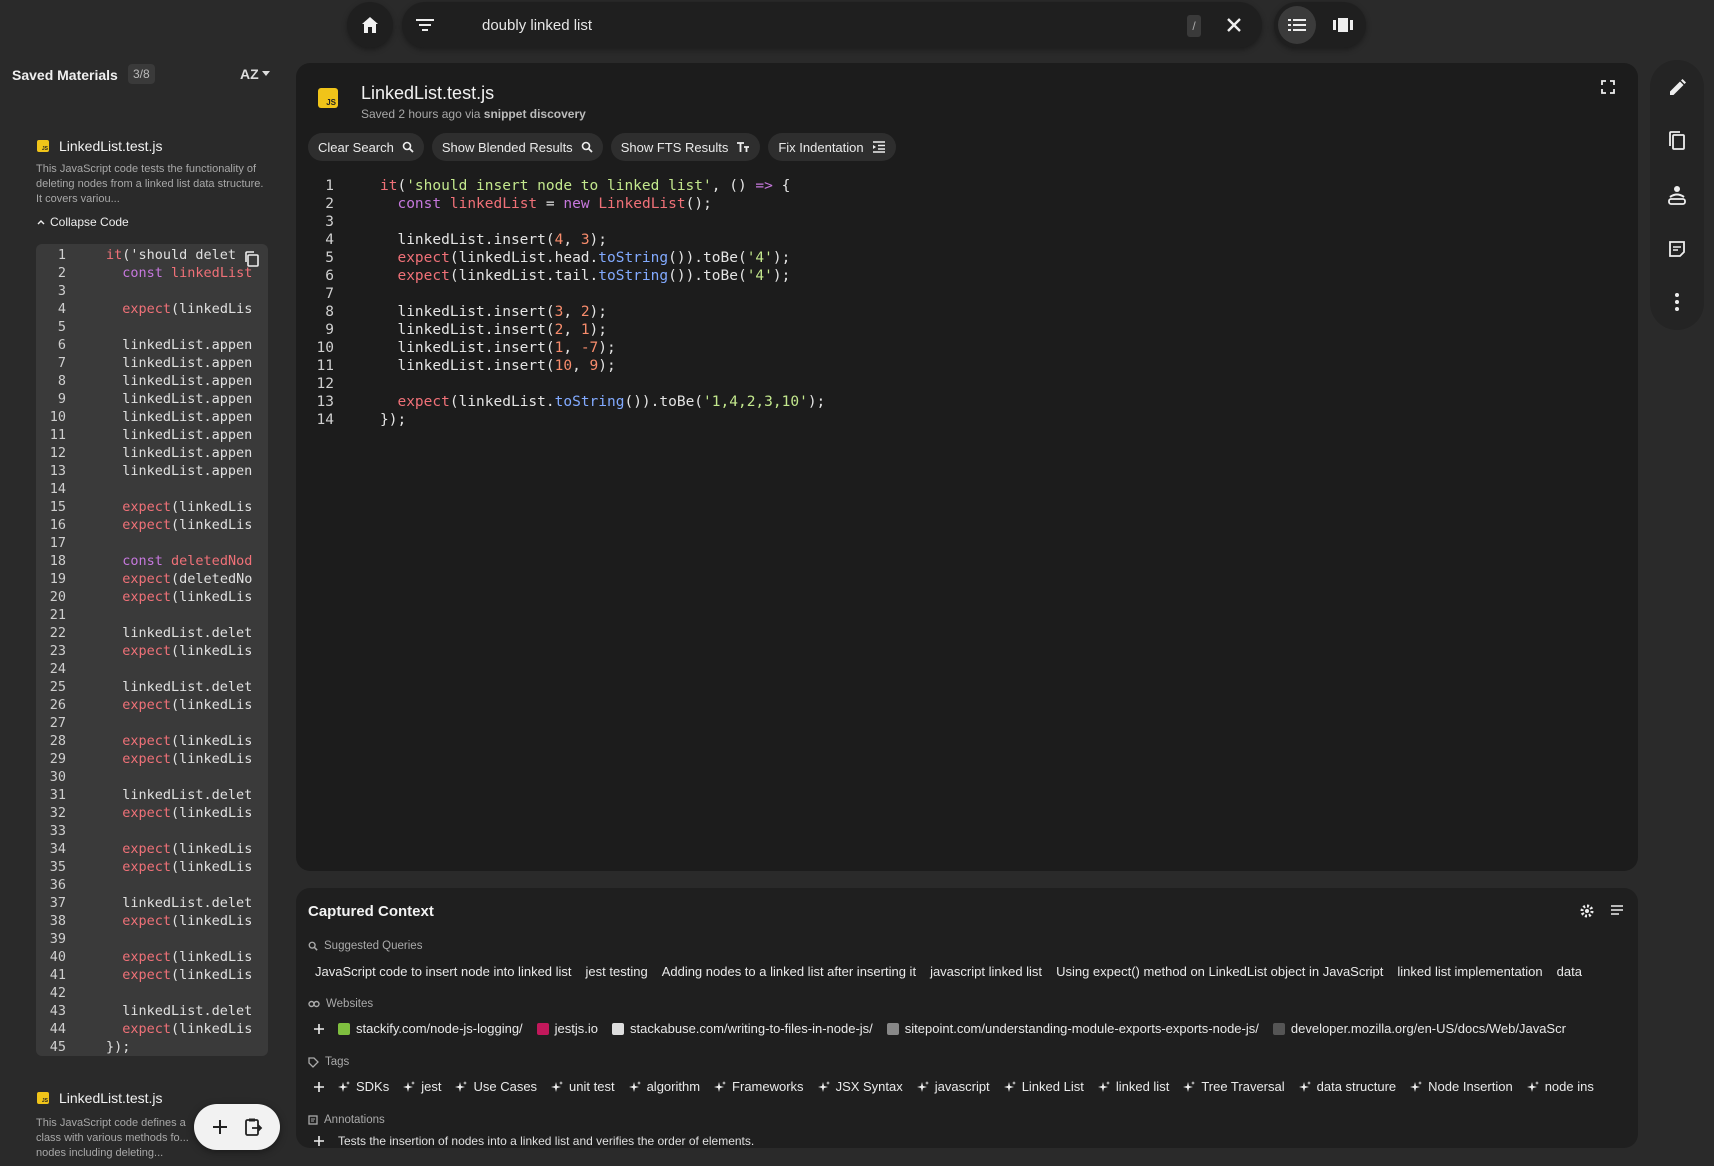 This screenshot has width=1714, height=1166. I want to click on line-number: 24, so click(57, 669).